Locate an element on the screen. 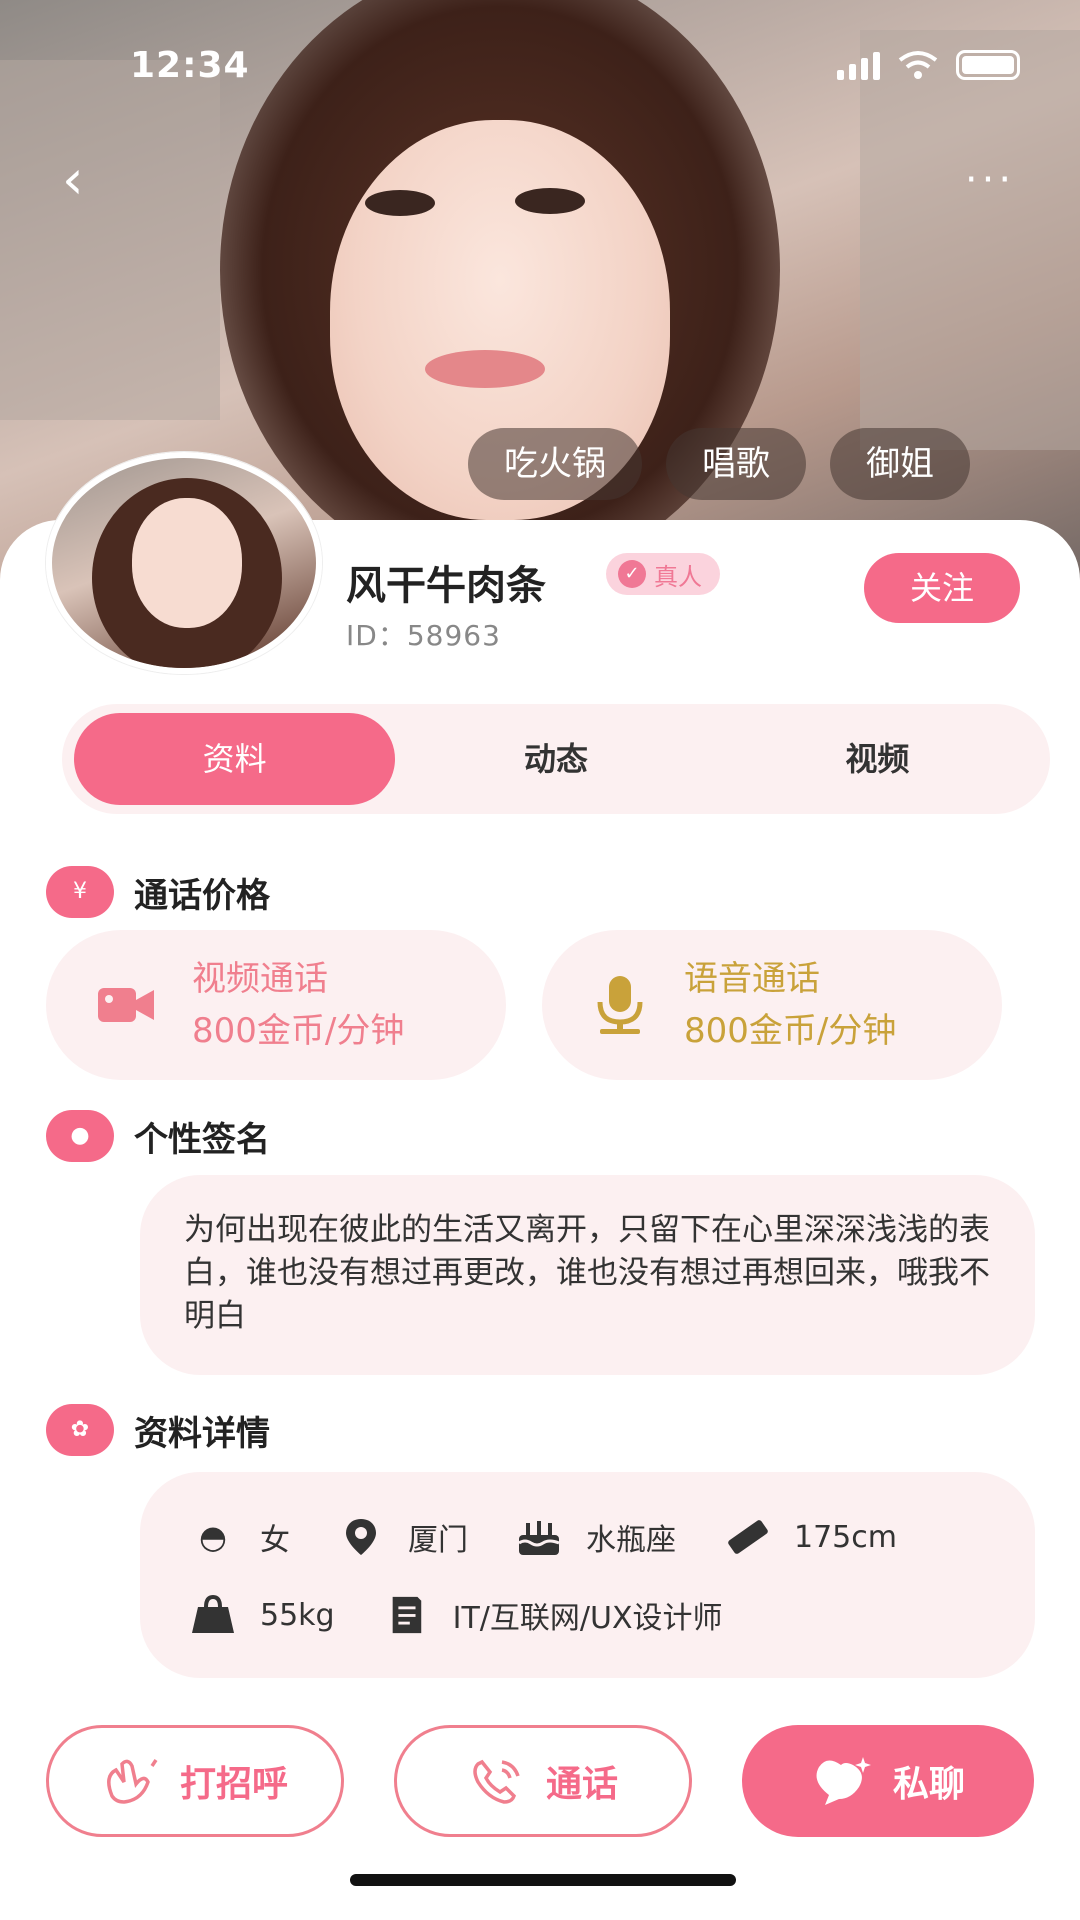  money-bag-icon: ¥ is located at coordinates (80, 892).